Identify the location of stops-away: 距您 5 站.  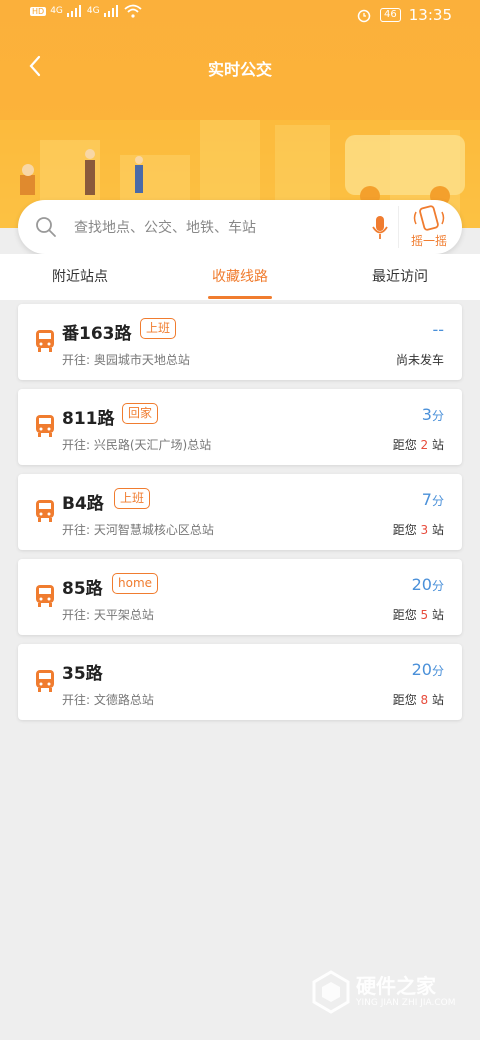
(418, 614).